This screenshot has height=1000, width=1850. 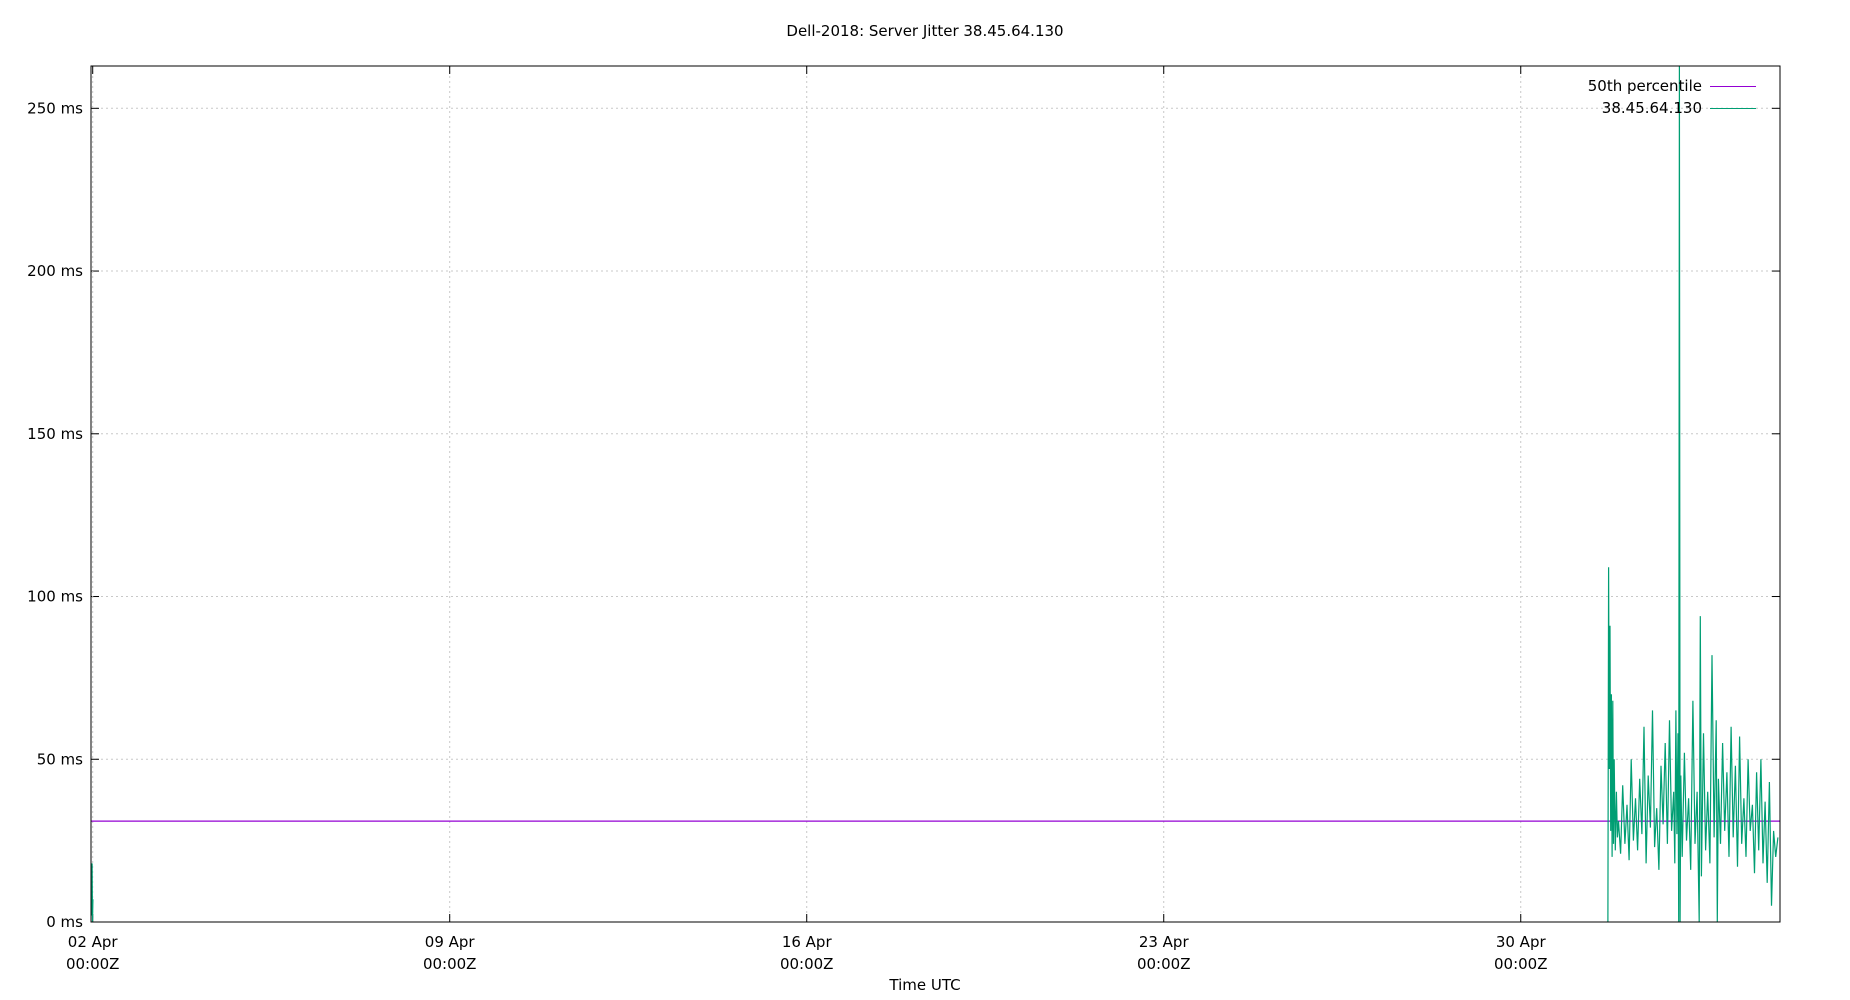 I want to click on y-tick-label: 200 ms, so click(x=55, y=271).